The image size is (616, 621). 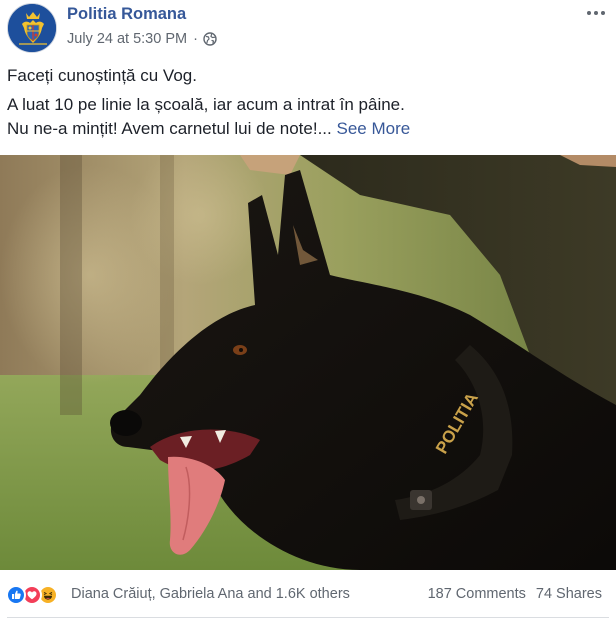 I want to click on comments-count-link: 187 Comments, so click(x=477, y=594).